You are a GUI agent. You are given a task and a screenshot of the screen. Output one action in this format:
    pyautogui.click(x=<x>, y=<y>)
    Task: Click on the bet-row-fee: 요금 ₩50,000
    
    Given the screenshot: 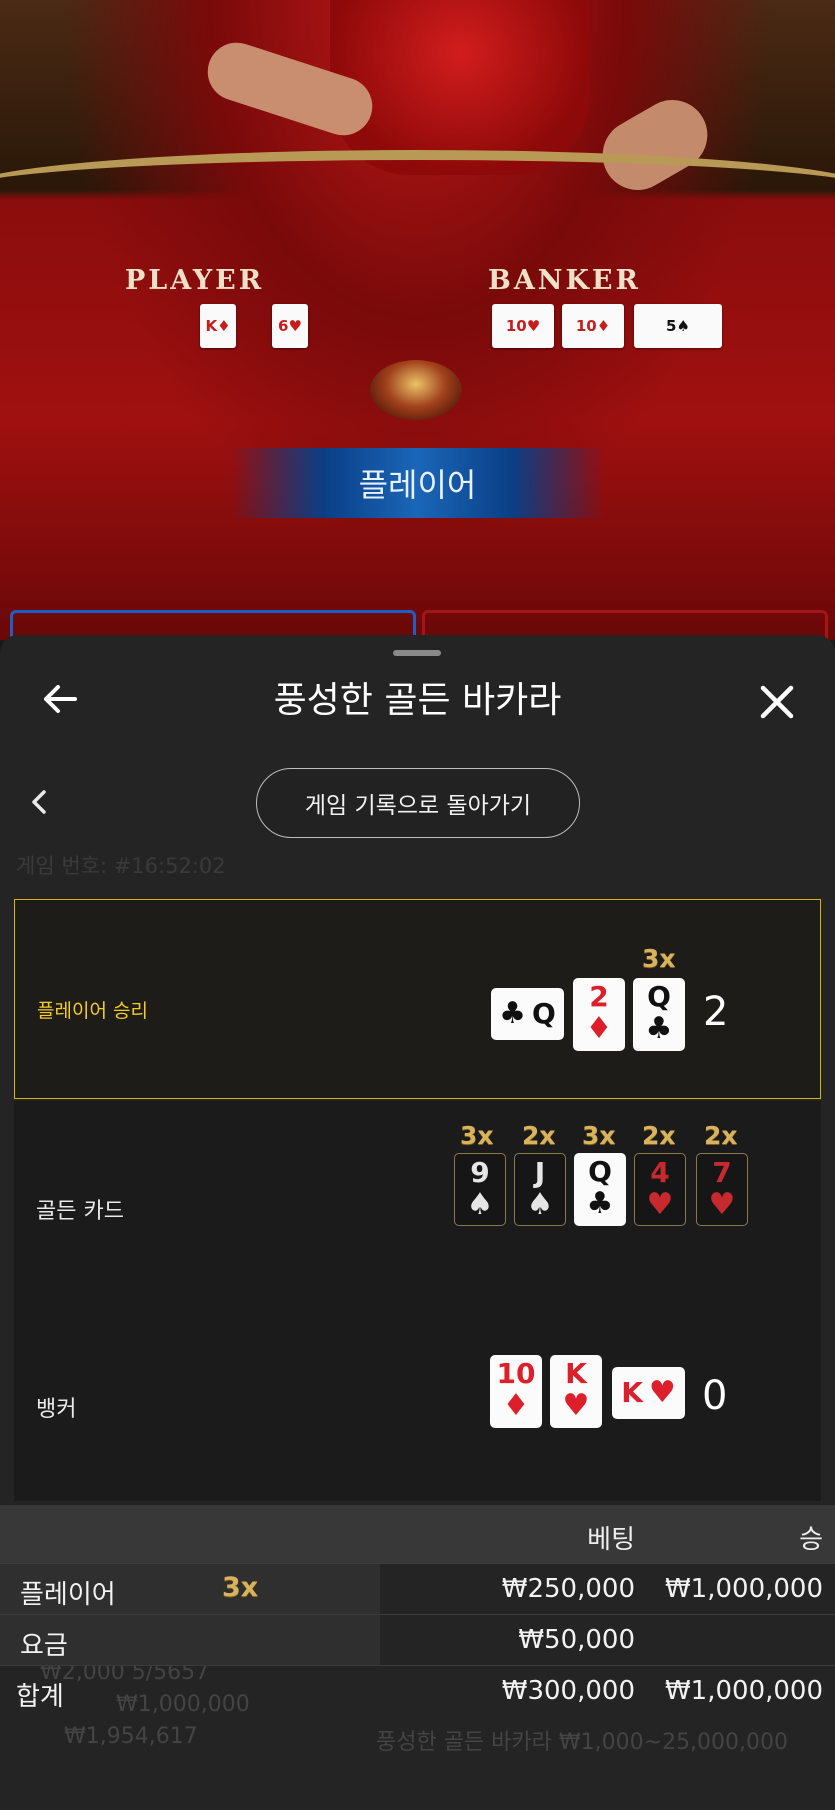 What is the action you would take?
    pyautogui.click(x=417, y=1639)
    